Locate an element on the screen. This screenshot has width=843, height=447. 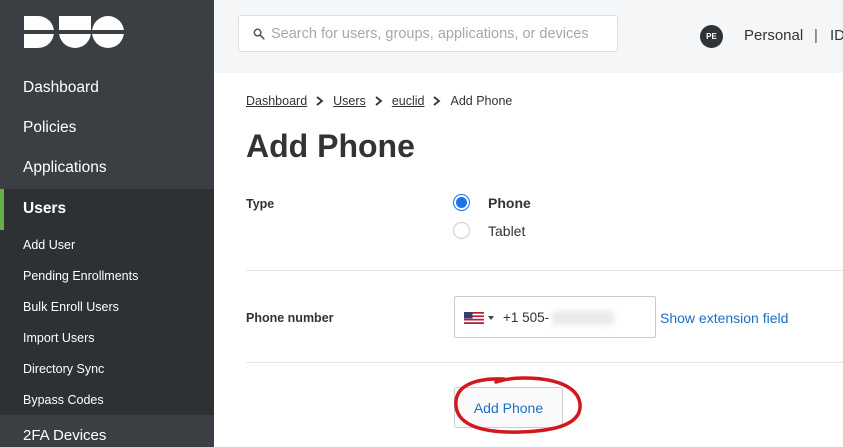
nav-pending-enrollments: Pending Enrollments is located at coordinates (80, 276).